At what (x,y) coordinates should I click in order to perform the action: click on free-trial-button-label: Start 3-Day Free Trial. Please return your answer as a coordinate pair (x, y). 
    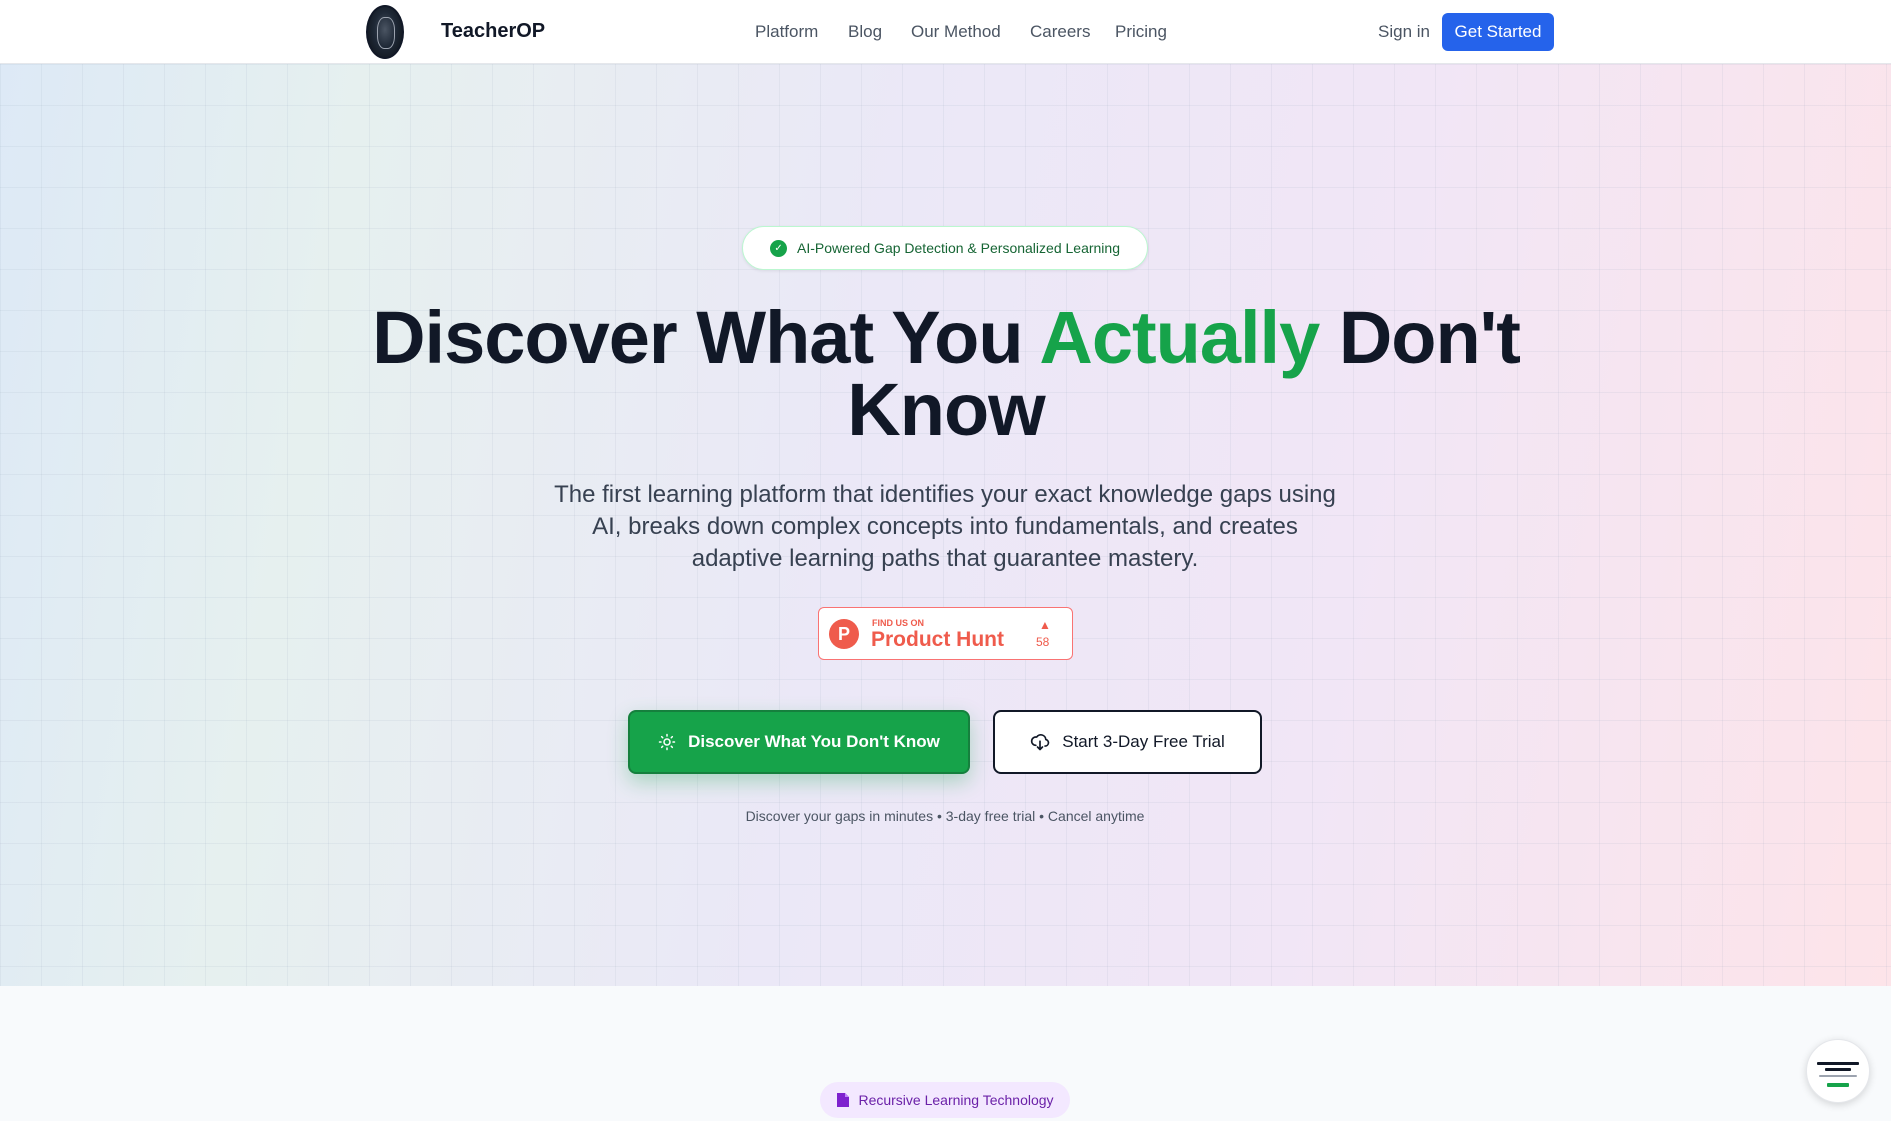
    Looking at the image, I should click on (1143, 741).